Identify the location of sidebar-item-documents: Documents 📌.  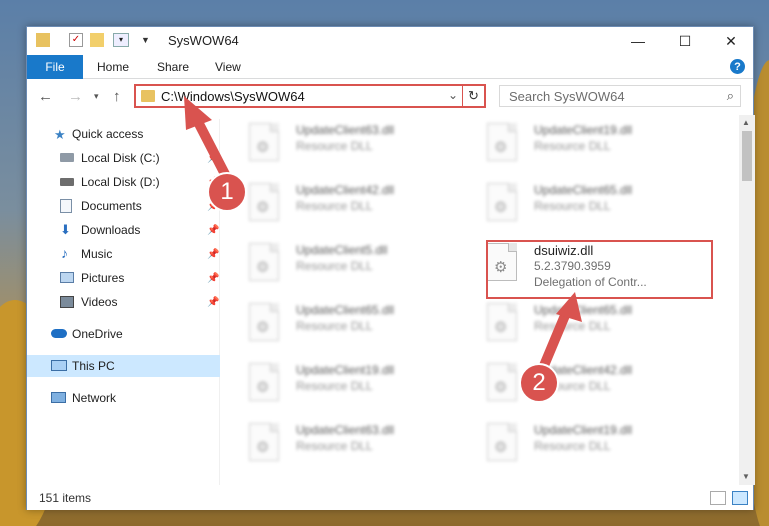
(123, 206).